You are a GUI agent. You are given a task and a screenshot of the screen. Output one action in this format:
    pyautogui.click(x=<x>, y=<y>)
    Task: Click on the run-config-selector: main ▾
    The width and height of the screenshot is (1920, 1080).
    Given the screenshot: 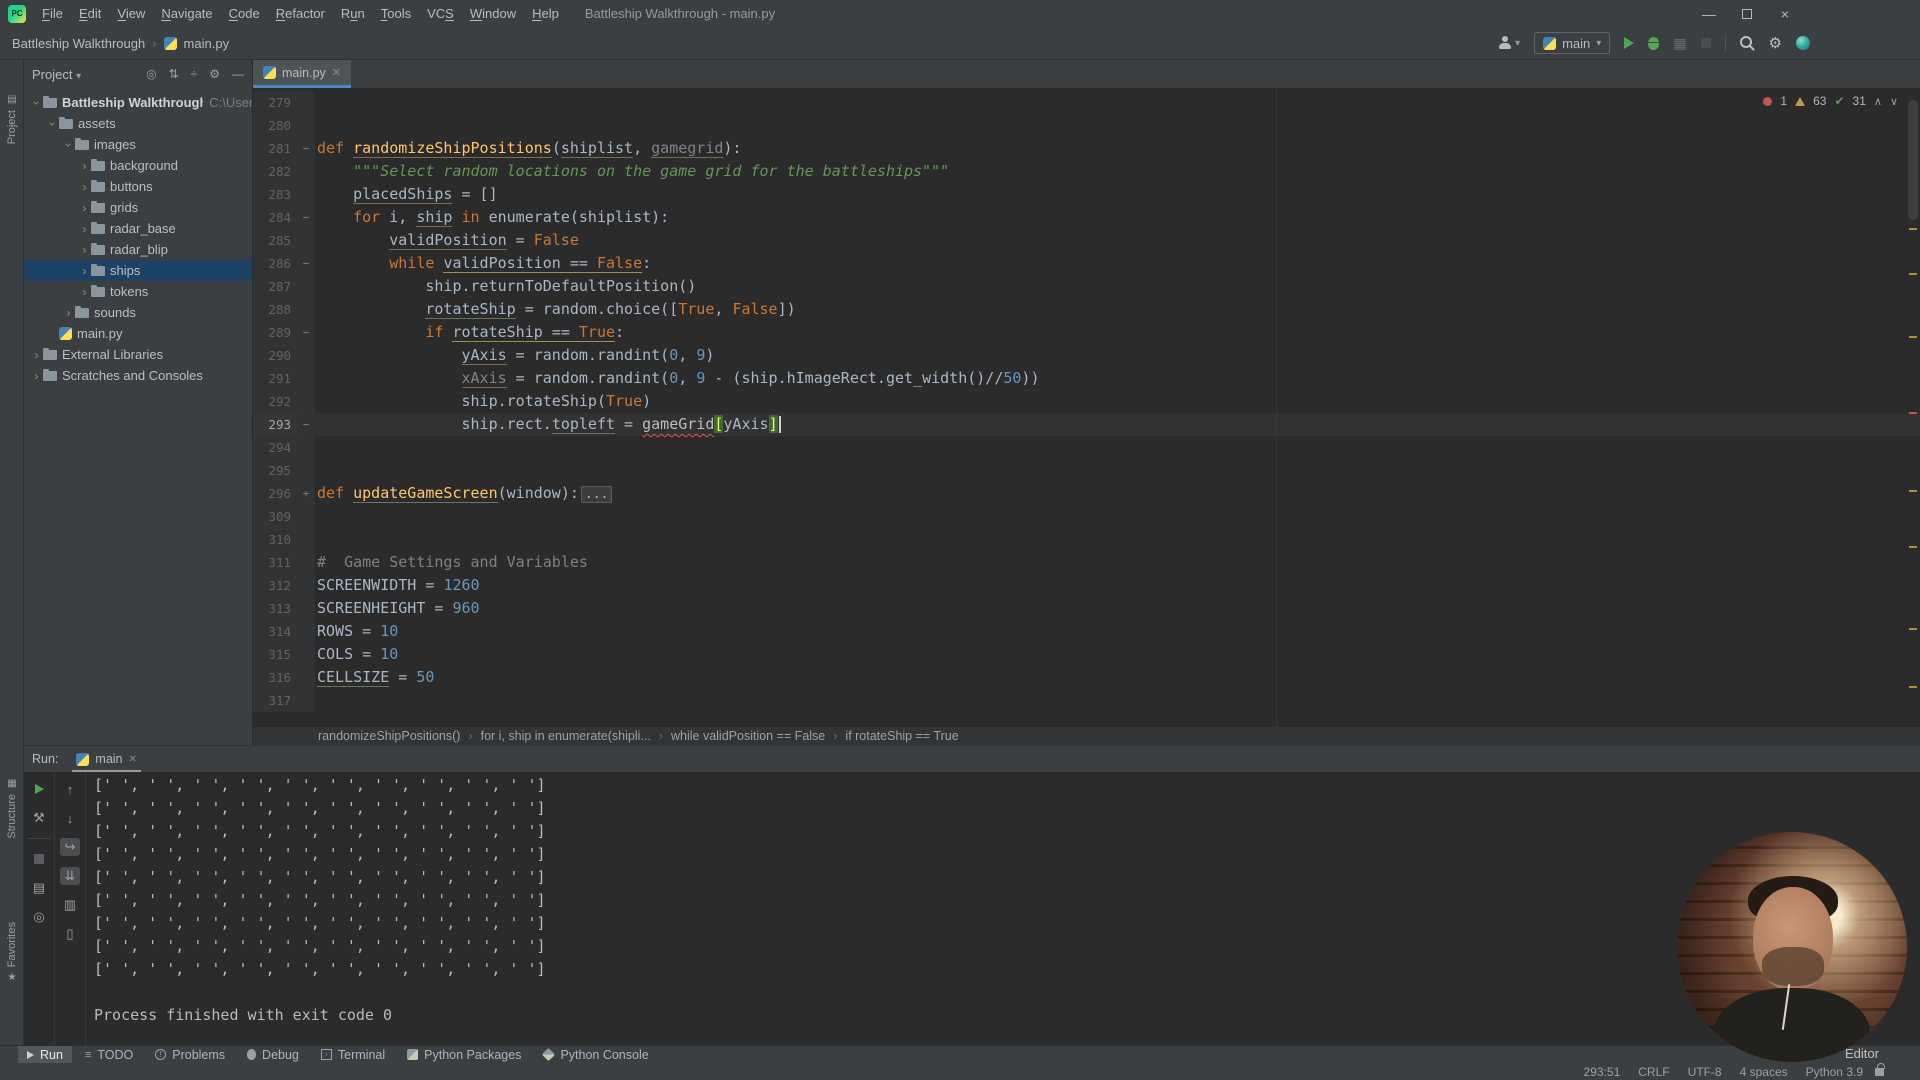 What is the action you would take?
    pyautogui.click(x=1572, y=43)
    